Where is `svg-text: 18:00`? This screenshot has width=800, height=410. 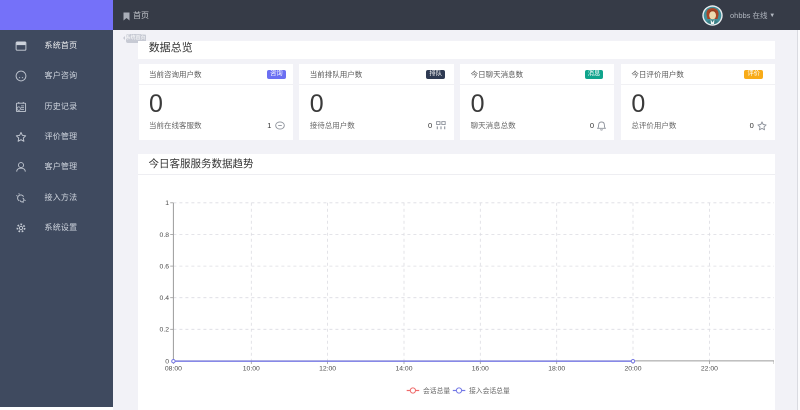 svg-text: 18:00 is located at coordinates (556, 369).